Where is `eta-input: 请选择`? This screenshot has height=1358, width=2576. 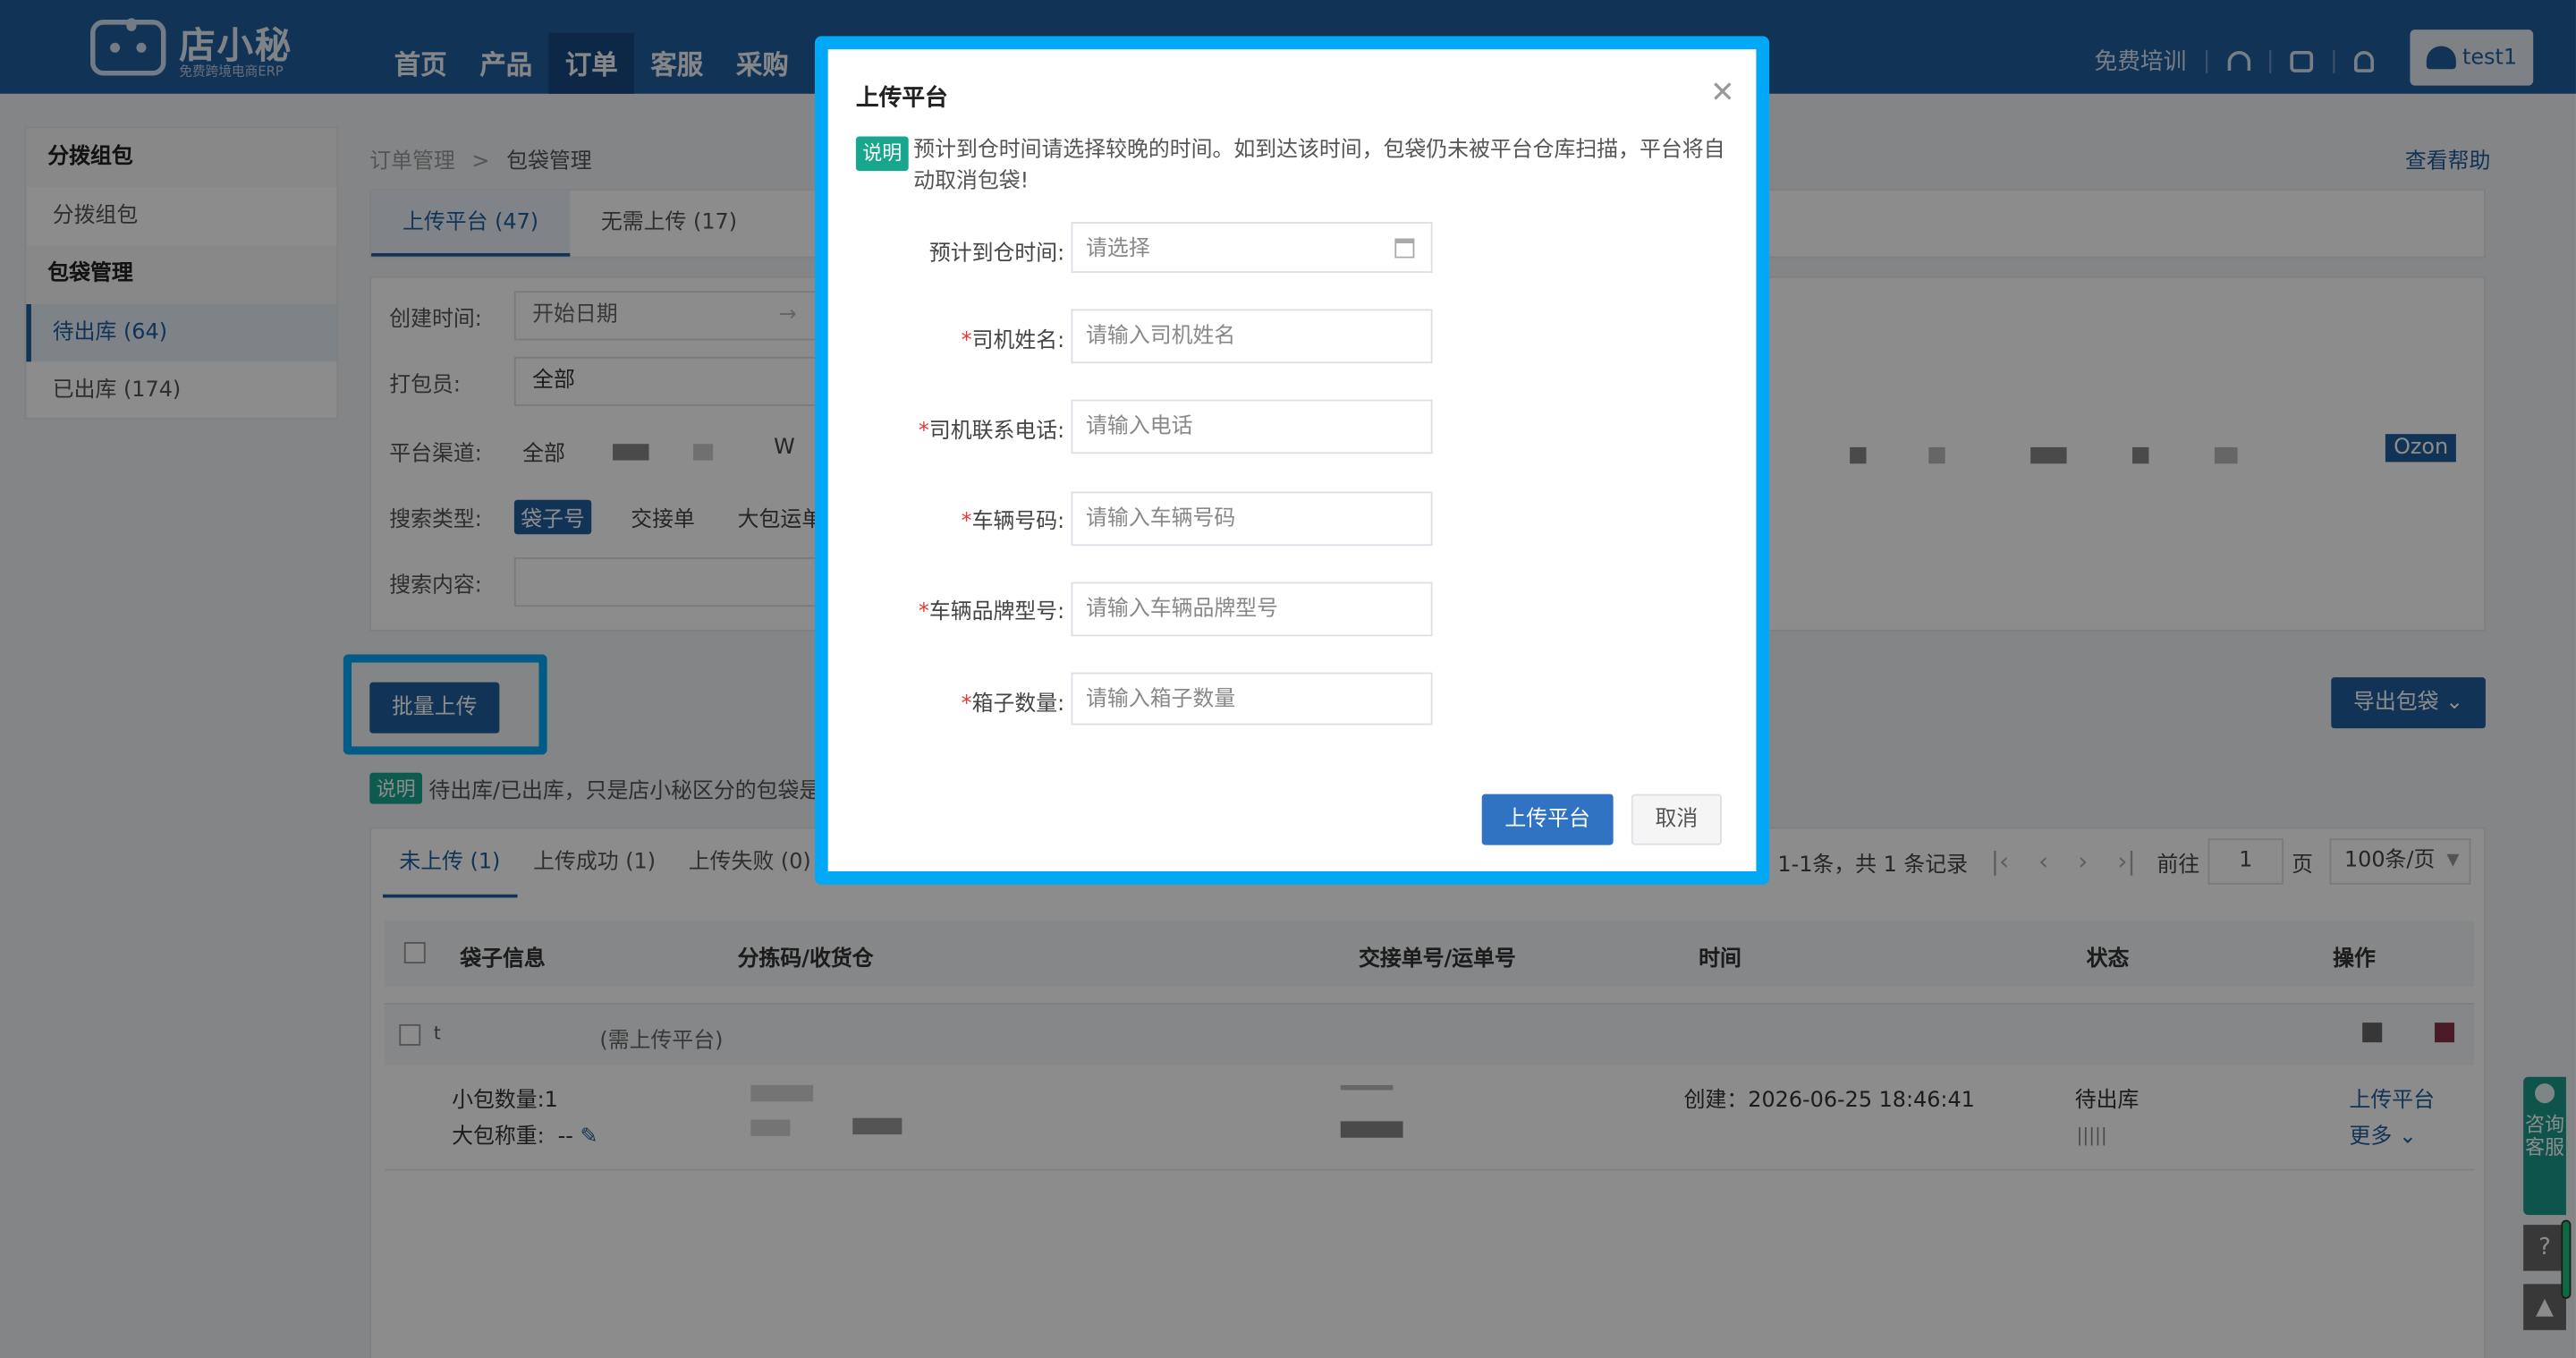 eta-input: 请选择 is located at coordinates (1252, 248).